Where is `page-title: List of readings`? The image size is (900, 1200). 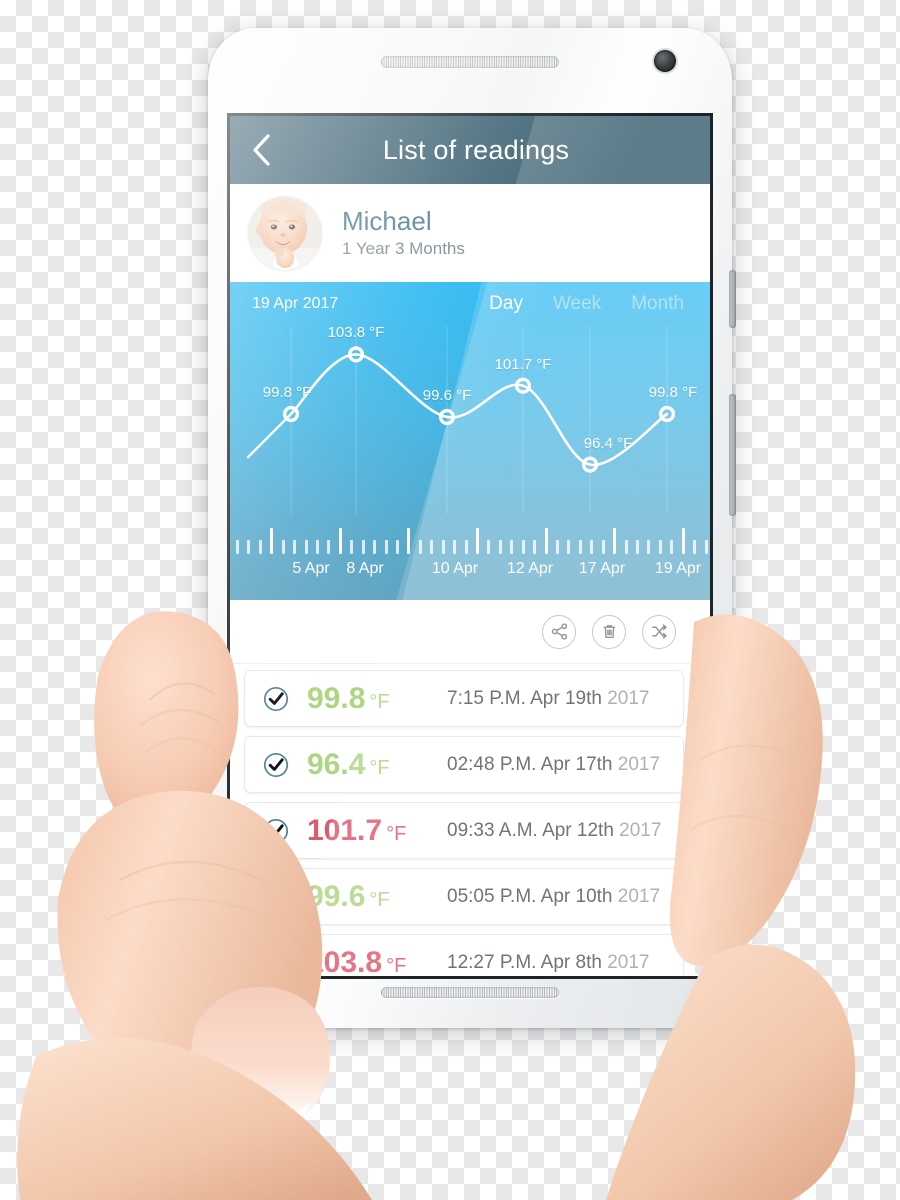
page-title: List of readings is located at coordinates (476, 149).